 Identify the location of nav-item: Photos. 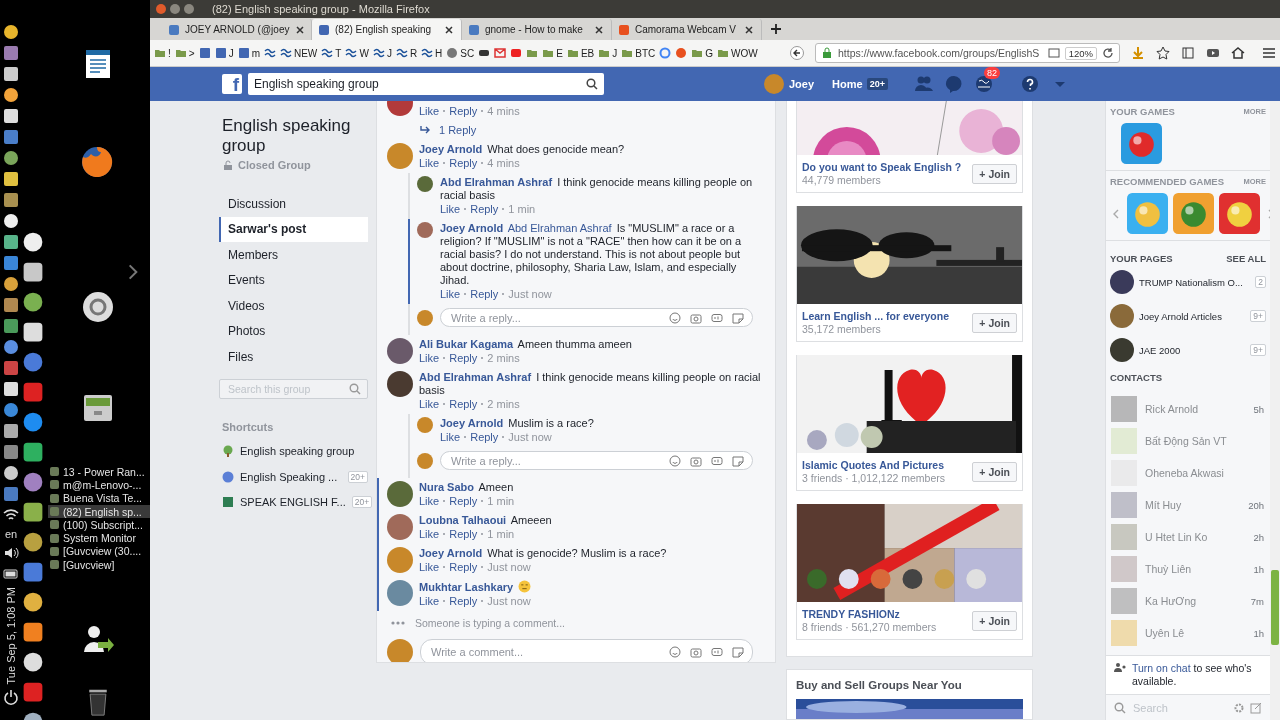
(293, 331).